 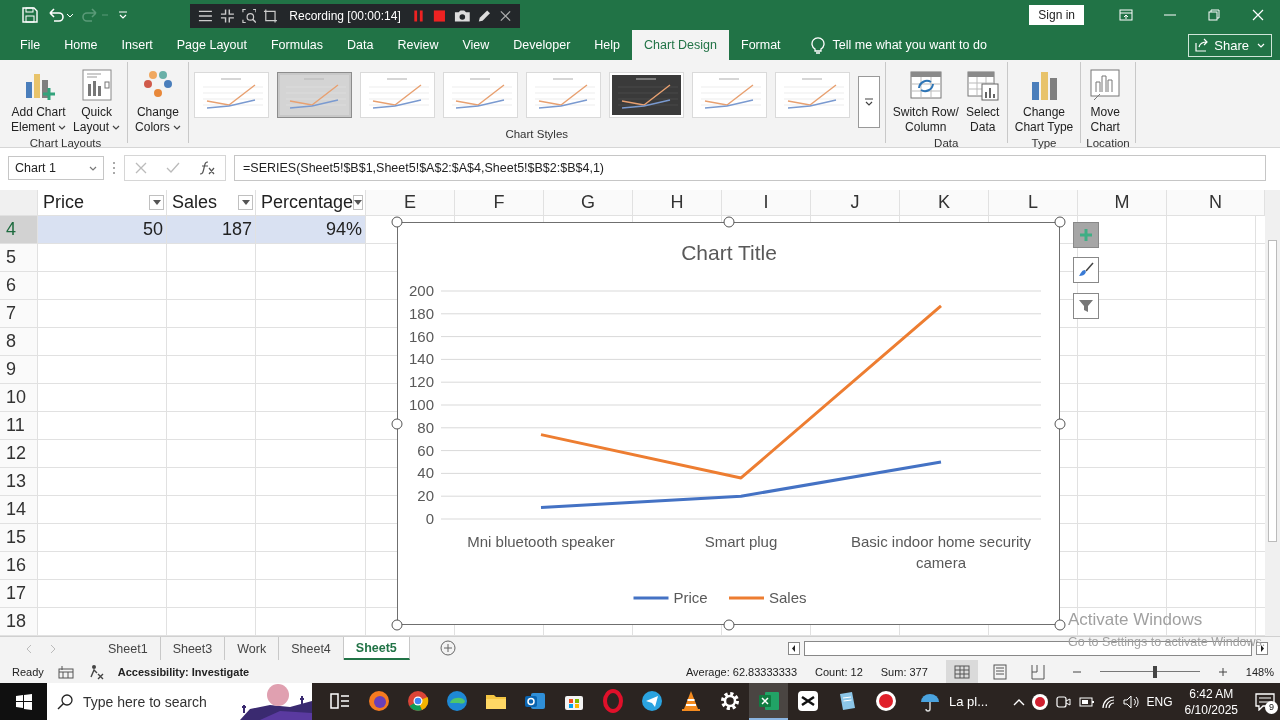 What do you see at coordinates (868, 102) in the screenshot?
I see `more-styles-button` at bounding box center [868, 102].